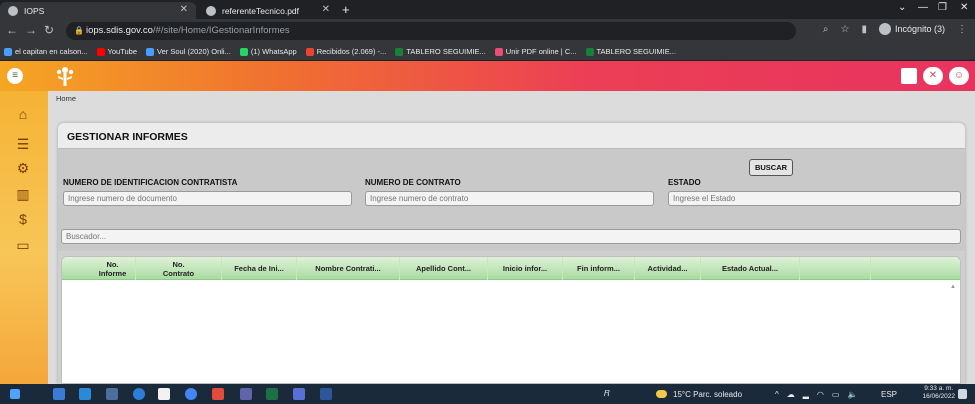 This screenshot has width=975, height=404. I want to click on book-icon: ▭, so click(23, 245).